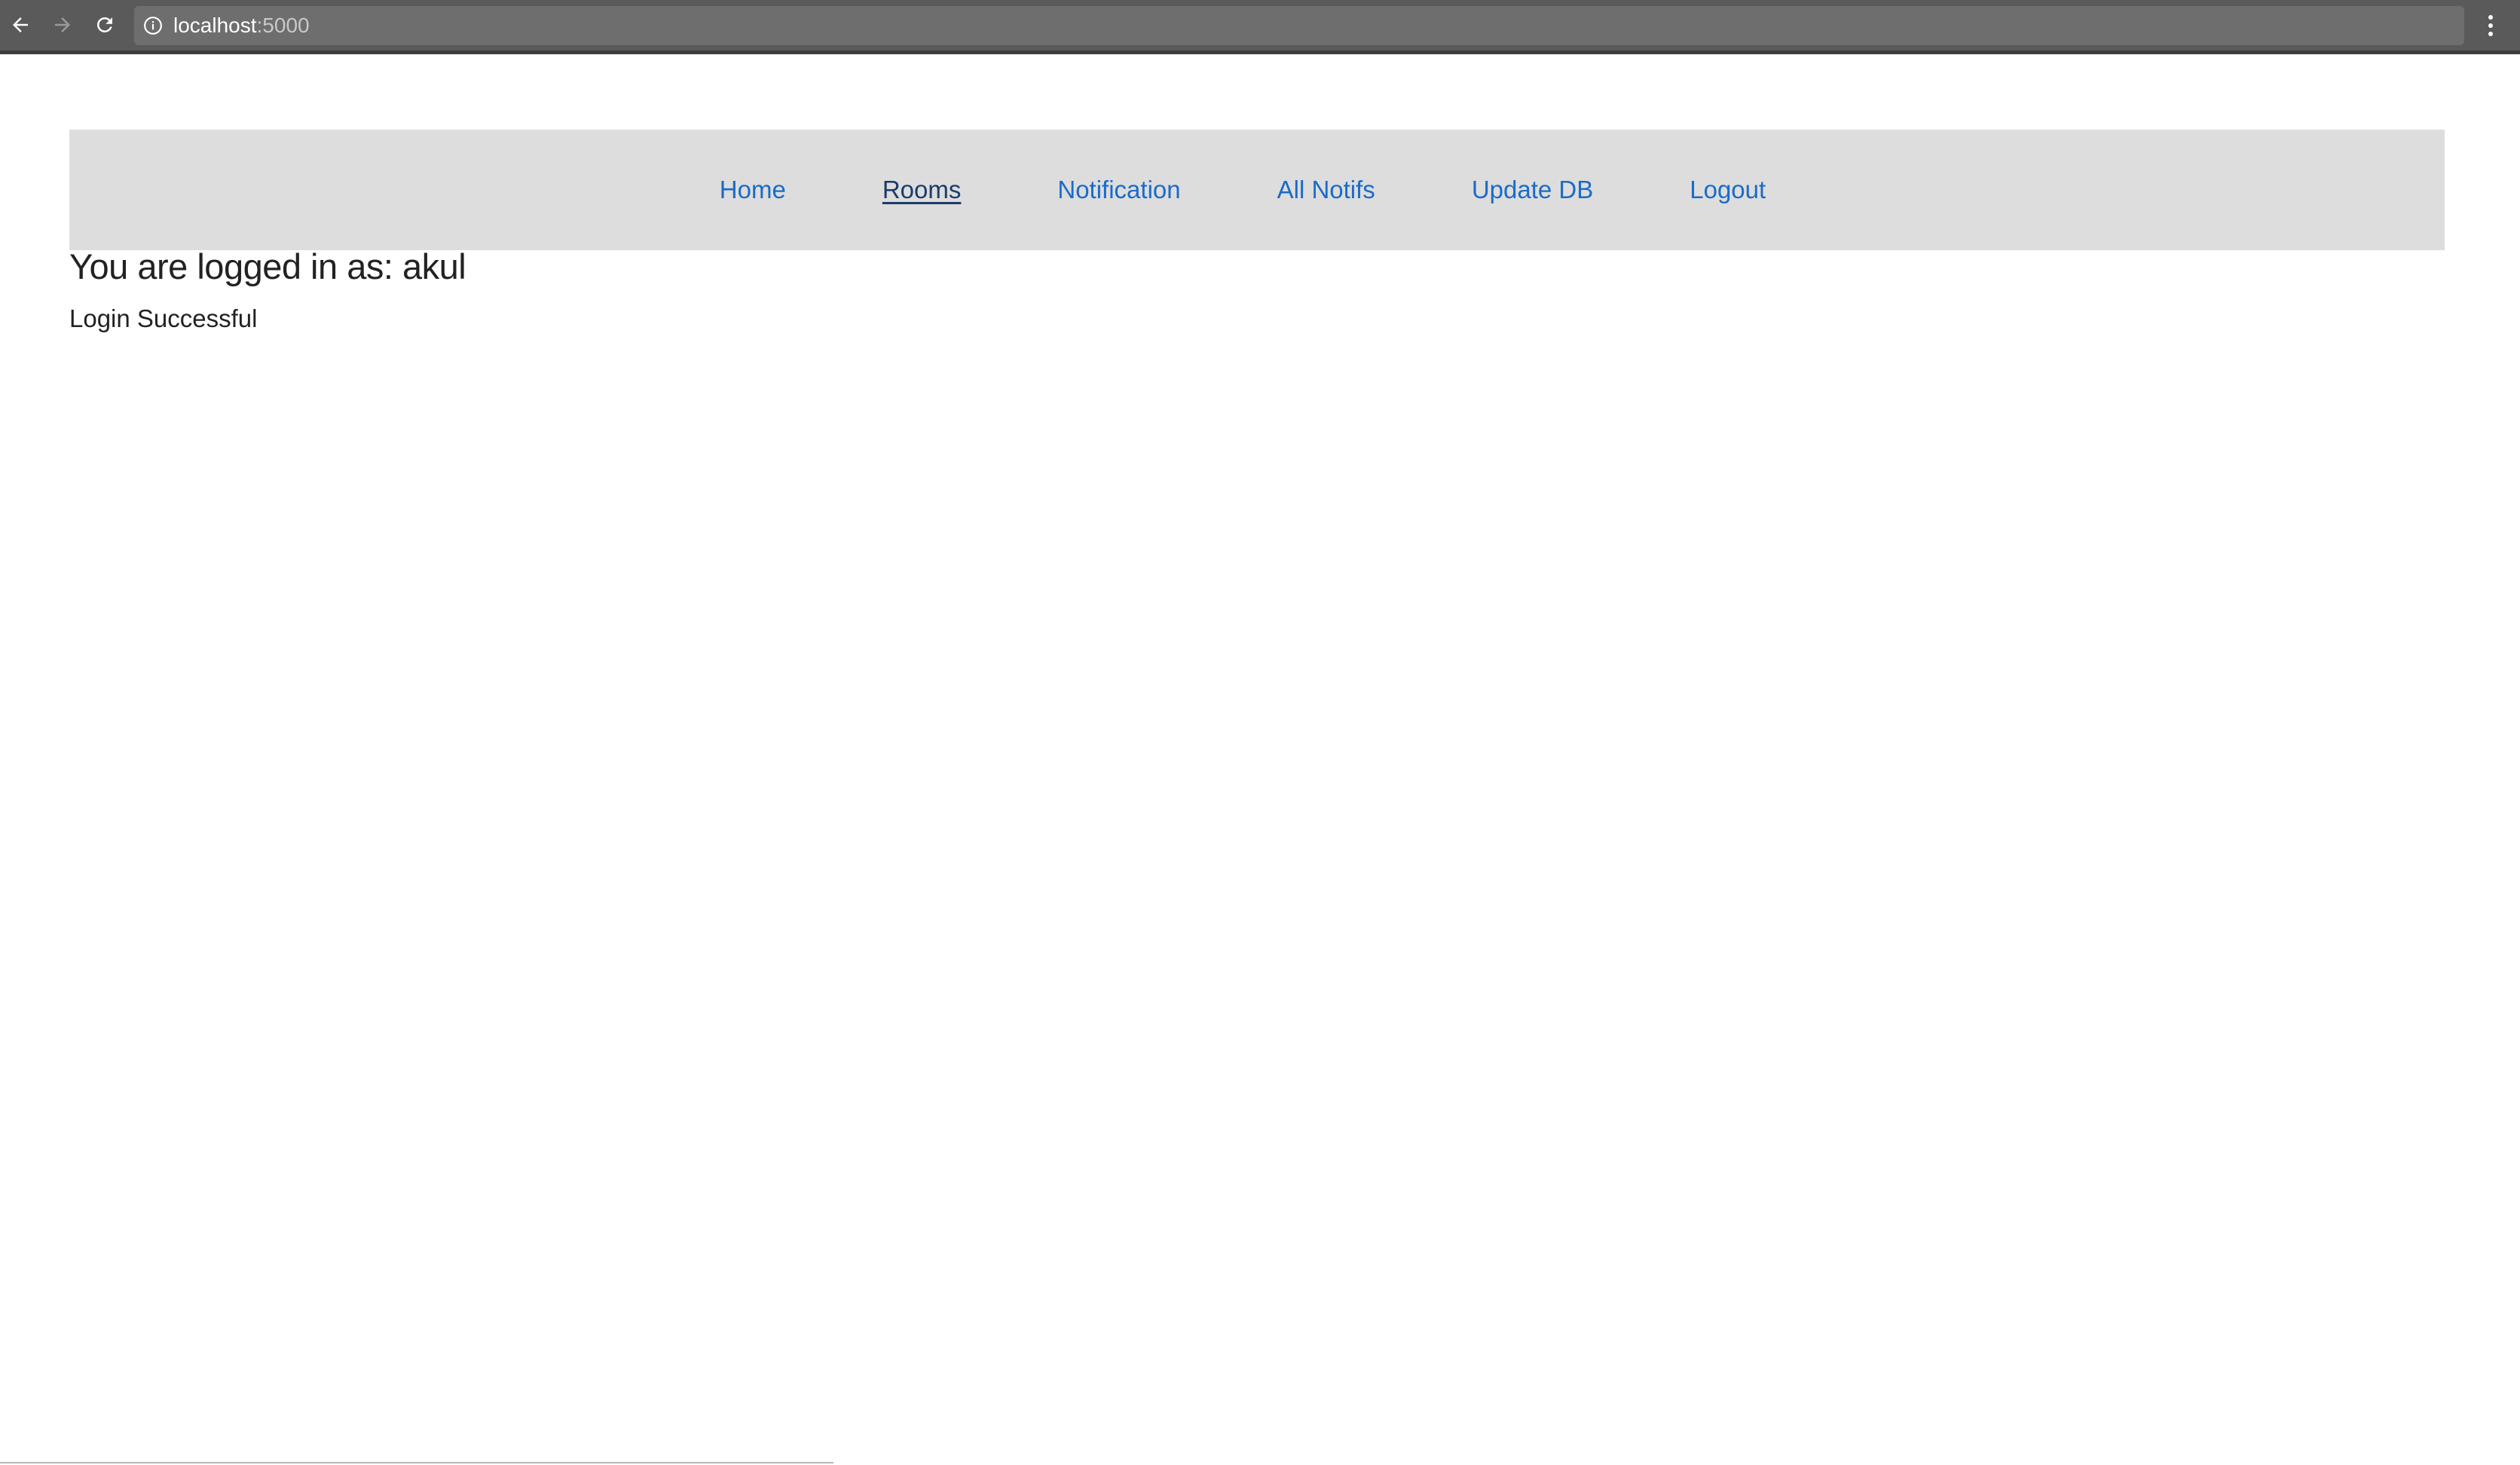 The height and width of the screenshot is (1465, 2520). I want to click on nav-link-notification: Notification, so click(1118, 190).